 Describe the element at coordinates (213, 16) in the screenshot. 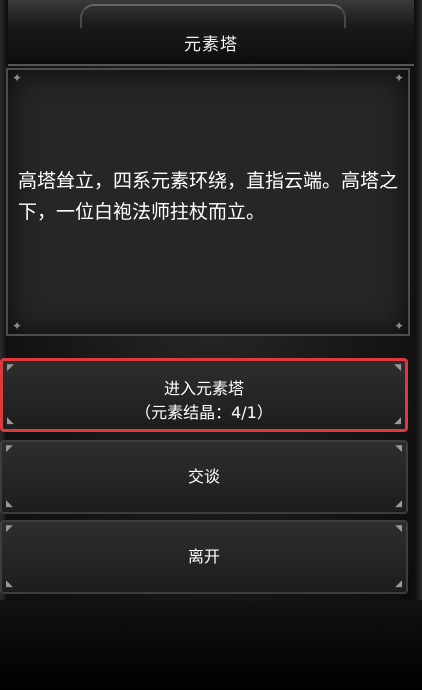

I see `ornament-decoration` at that location.